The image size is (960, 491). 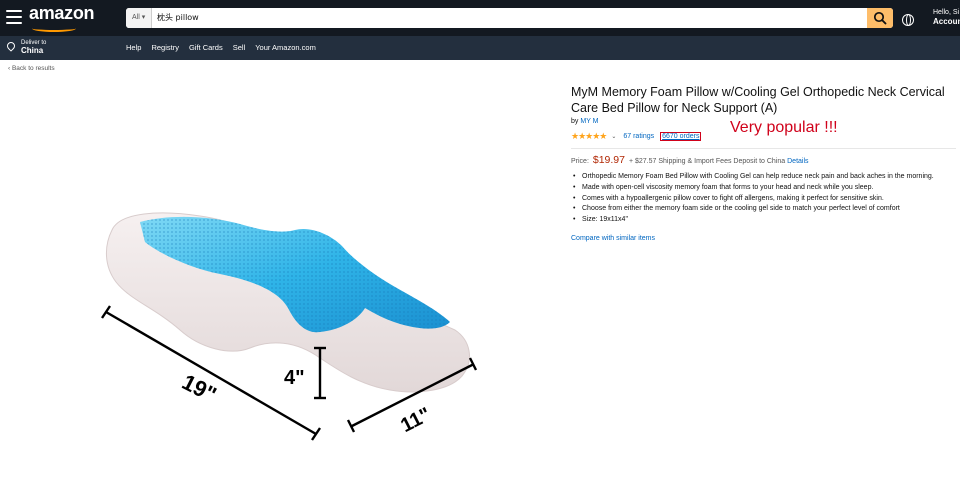 What do you see at coordinates (797, 161) in the screenshot?
I see `shipping-details-link: Details` at bounding box center [797, 161].